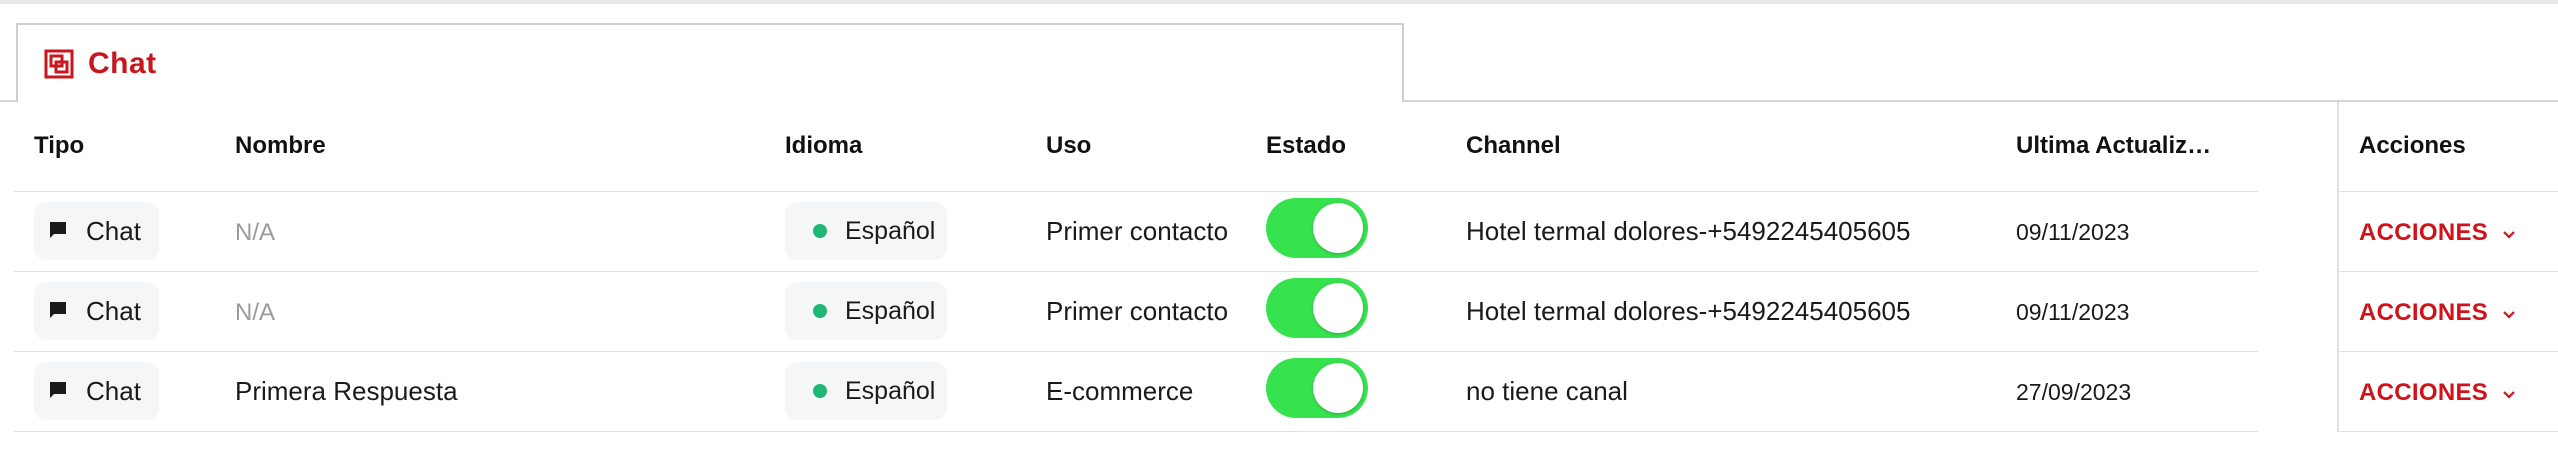 The image size is (2558, 470). What do you see at coordinates (1279, 2) in the screenshot?
I see `top-divider` at bounding box center [1279, 2].